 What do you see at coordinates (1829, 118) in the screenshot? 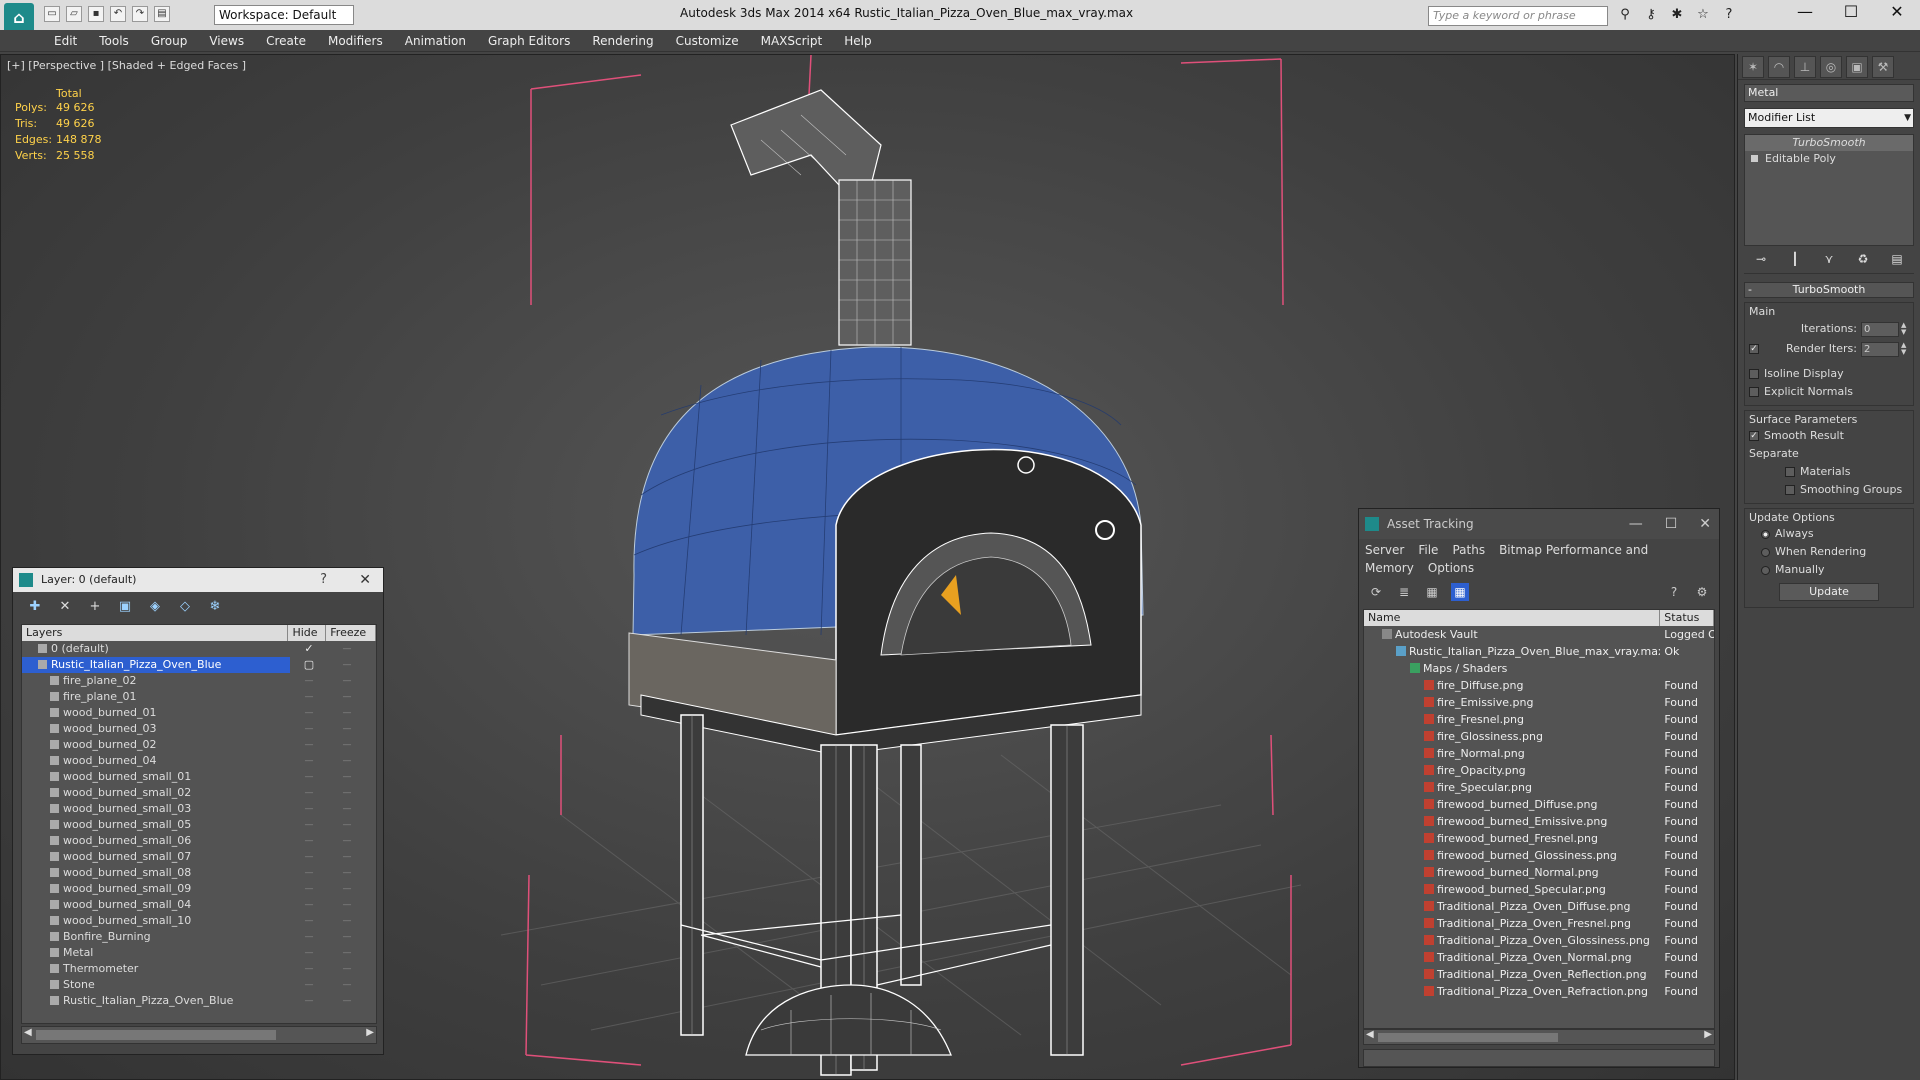
I see `modifier-list-dropdown: Modifier List` at bounding box center [1829, 118].